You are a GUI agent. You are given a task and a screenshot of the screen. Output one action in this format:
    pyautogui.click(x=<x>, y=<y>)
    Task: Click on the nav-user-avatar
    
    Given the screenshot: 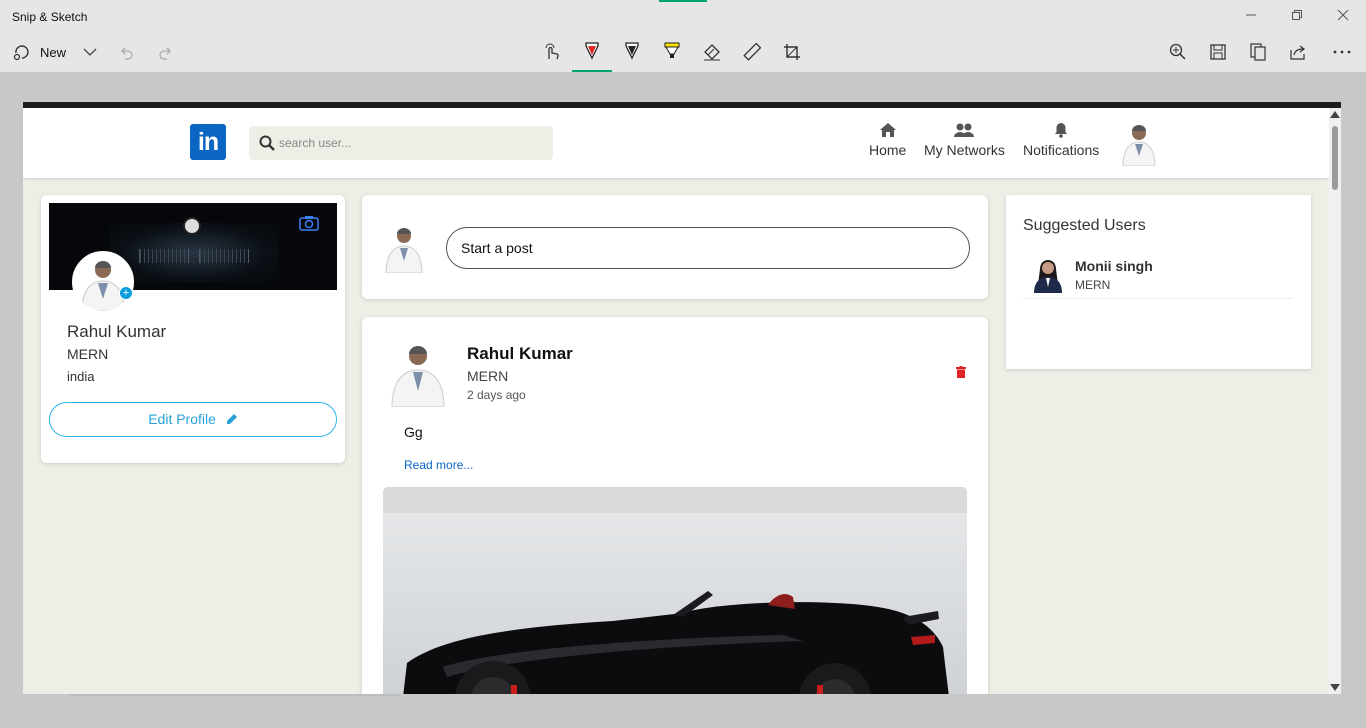 What is the action you would take?
    pyautogui.click(x=1139, y=144)
    